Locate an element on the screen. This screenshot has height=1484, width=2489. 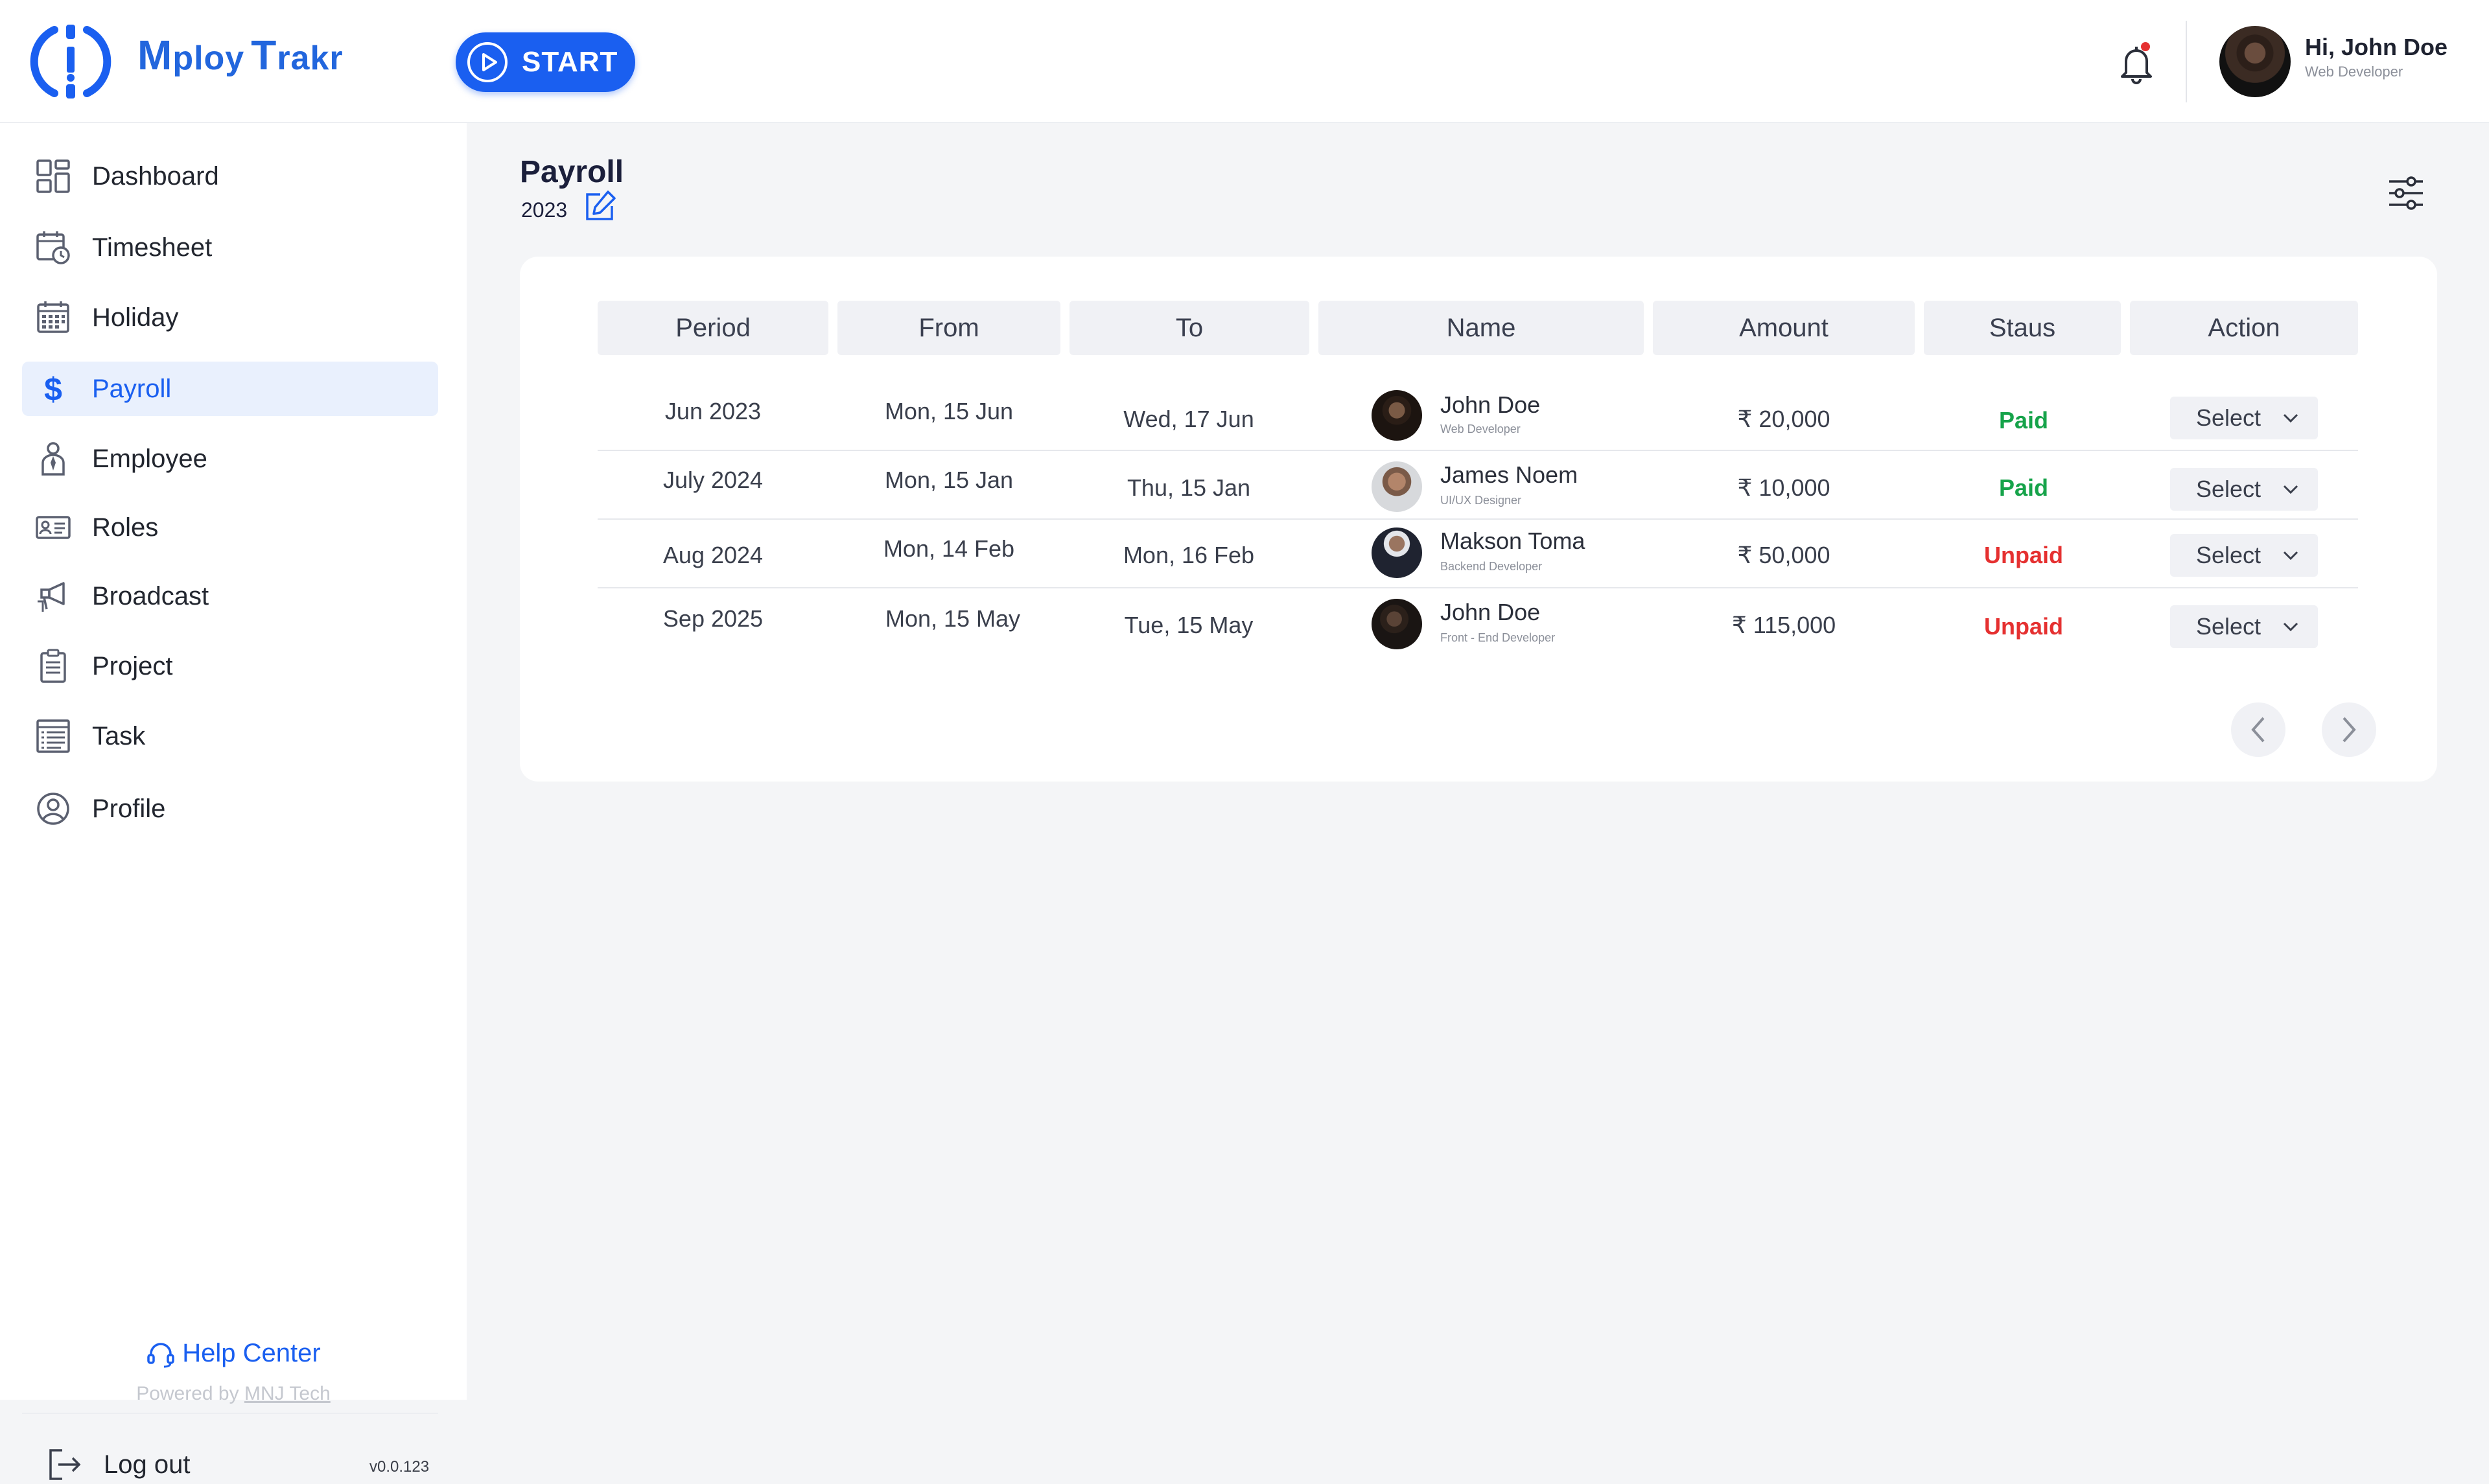
cell-period: Jun 2023 is located at coordinates (713, 411).